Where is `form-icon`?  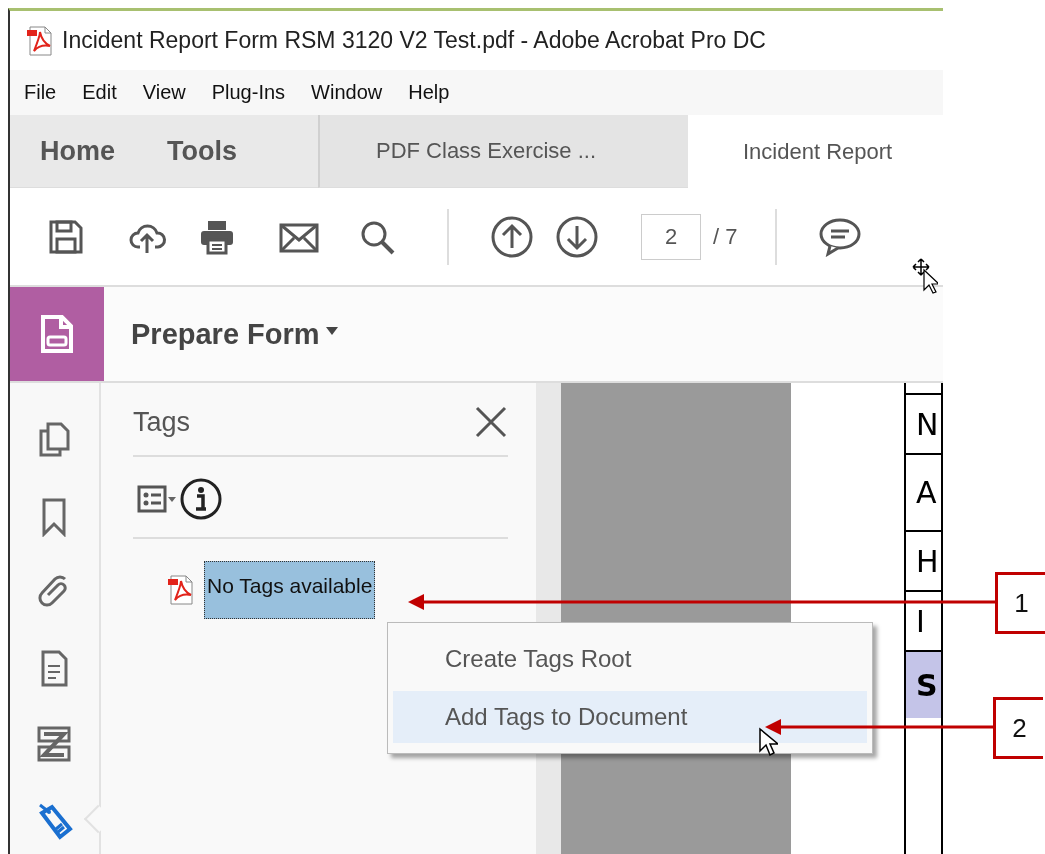 form-icon is located at coordinates (57, 334).